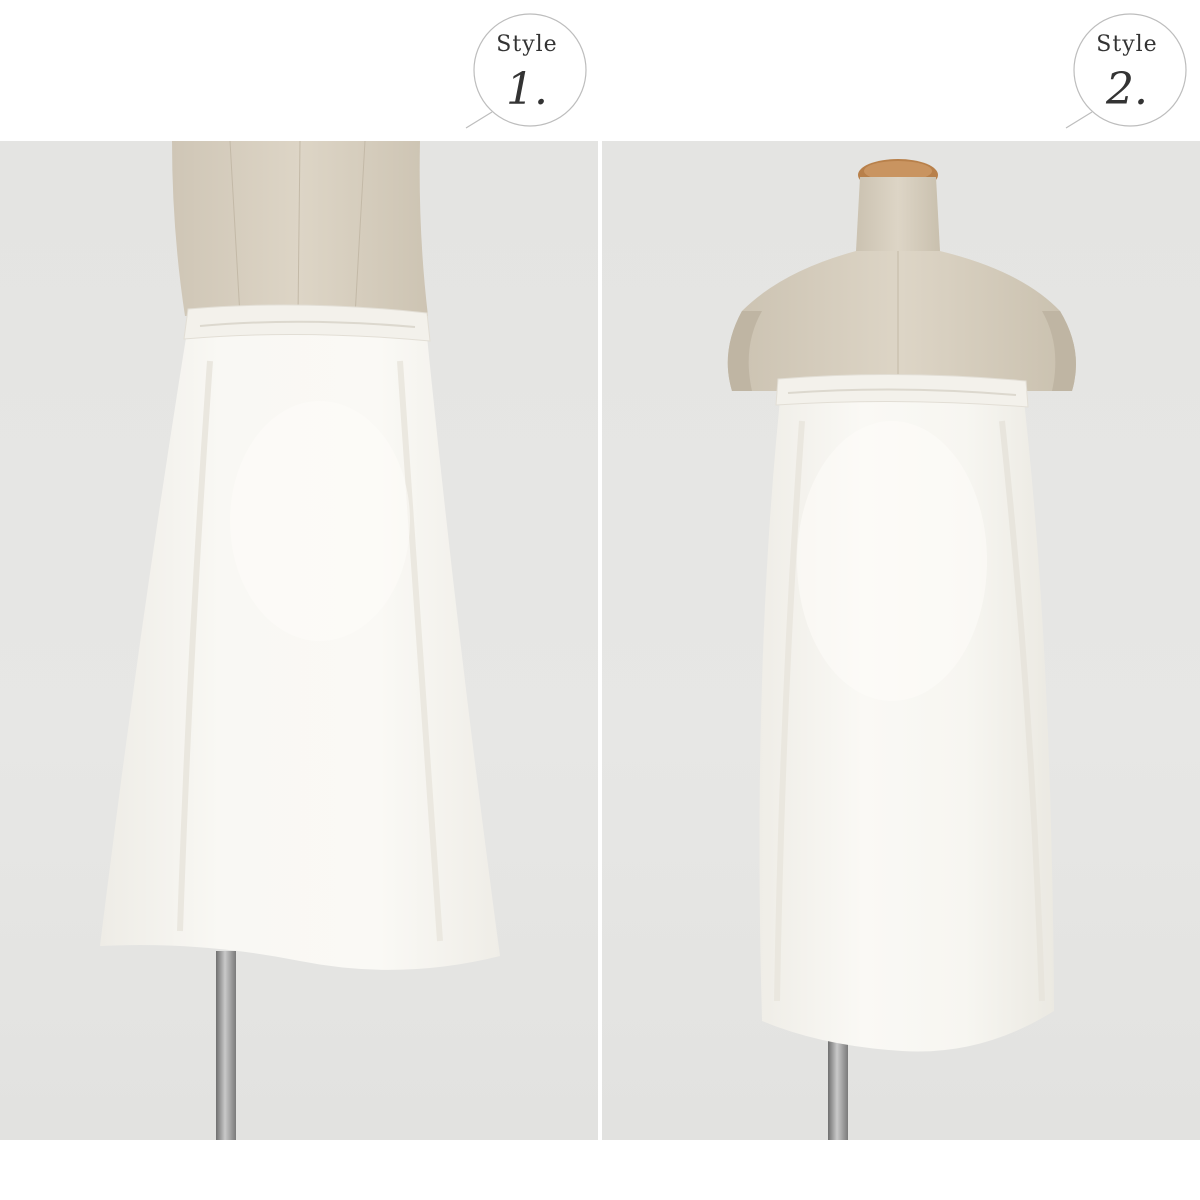 The width and height of the screenshot is (1200, 1200). I want to click on badge-1-word: Style, so click(527, 44).